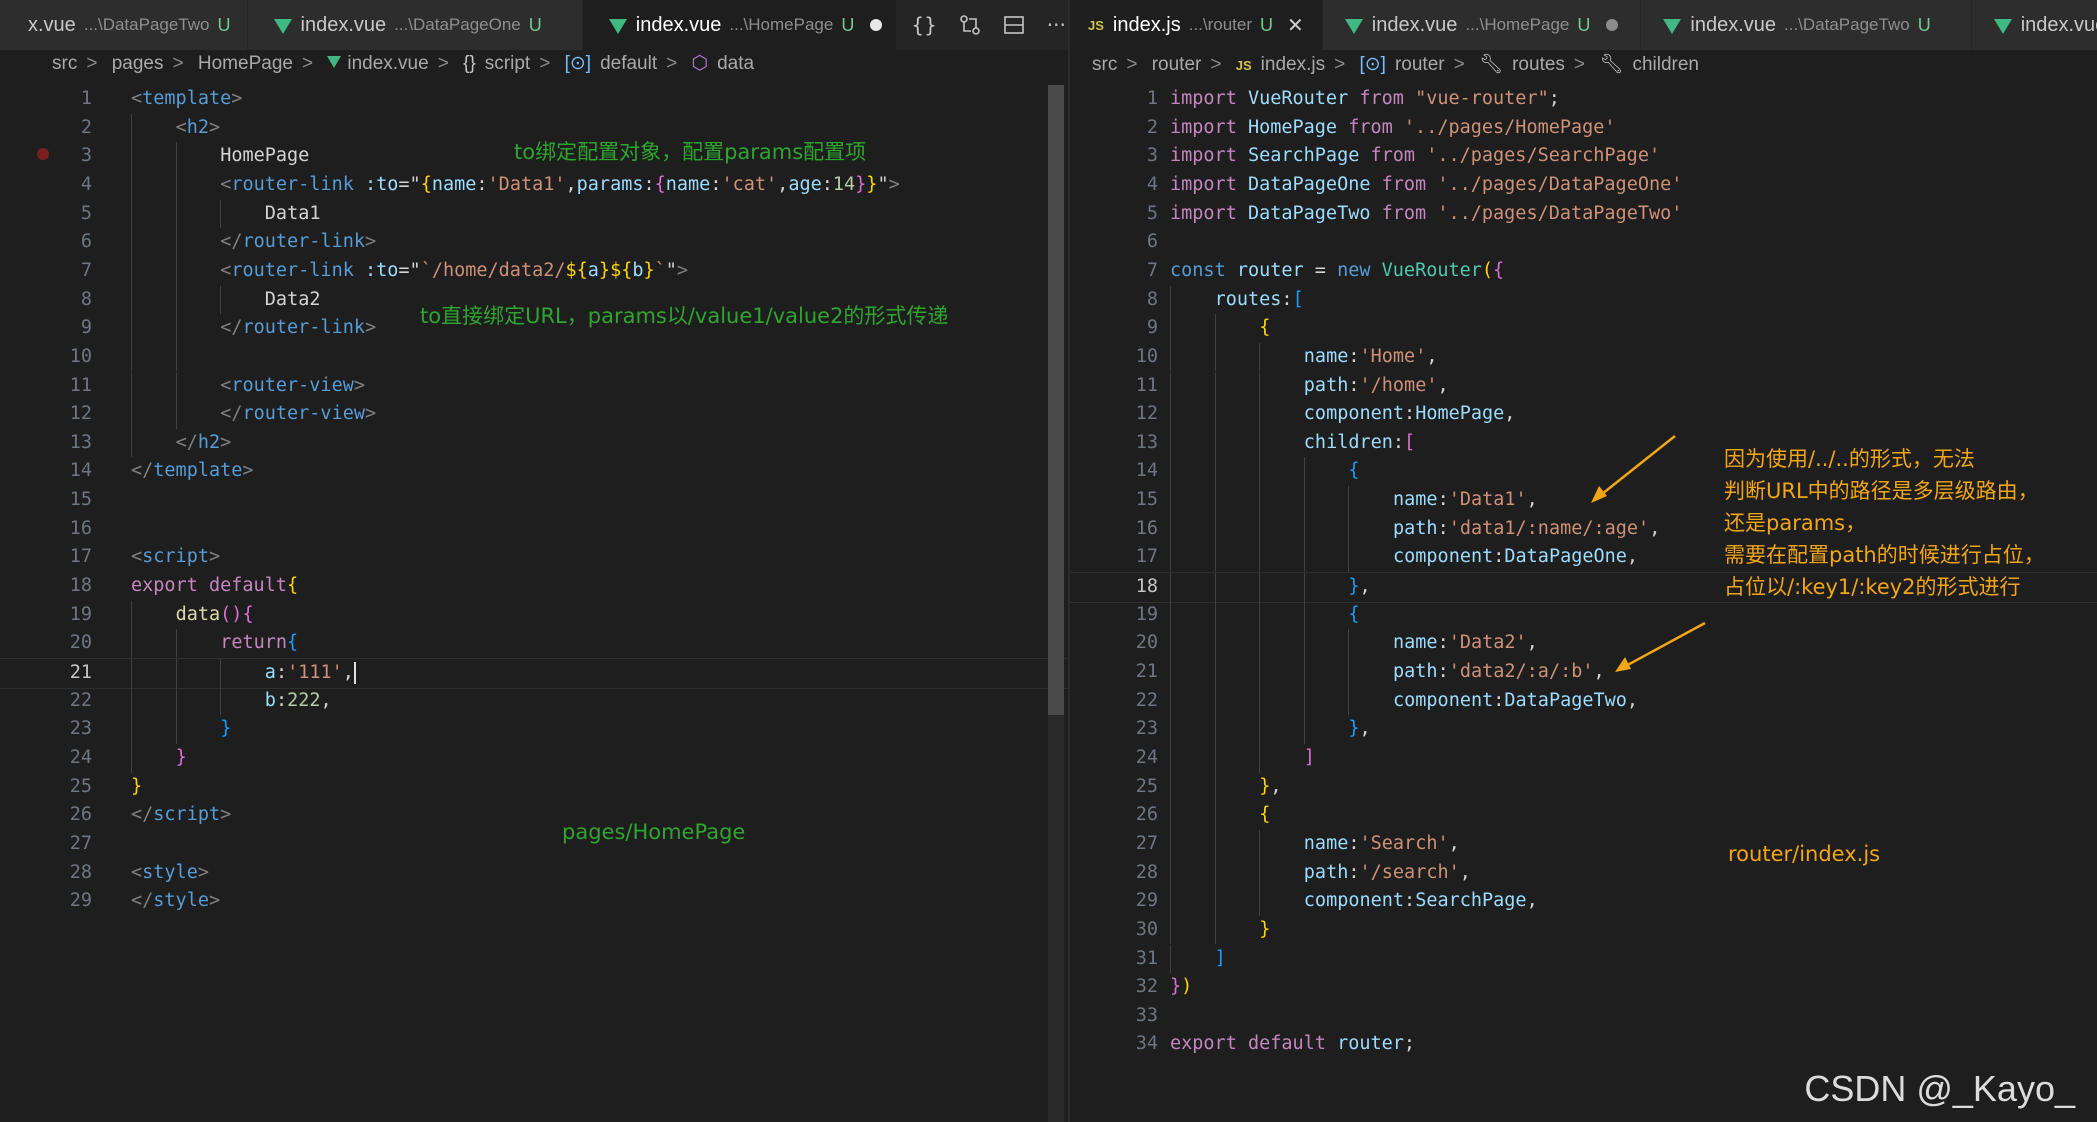 This screenshot has width=2097, height=1122. I want to click on tab-index-vue: index.vue, so click(2034, 25).